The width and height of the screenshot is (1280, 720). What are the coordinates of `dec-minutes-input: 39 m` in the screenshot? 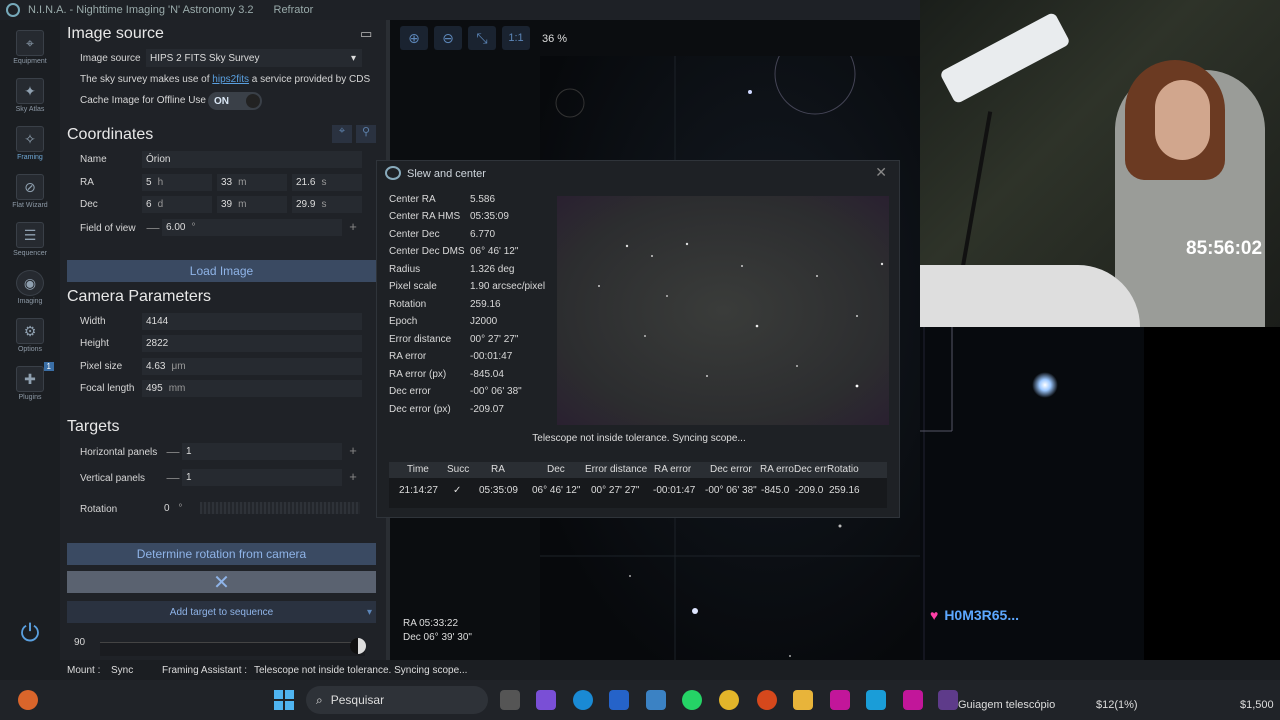 It's located at (252, 204).